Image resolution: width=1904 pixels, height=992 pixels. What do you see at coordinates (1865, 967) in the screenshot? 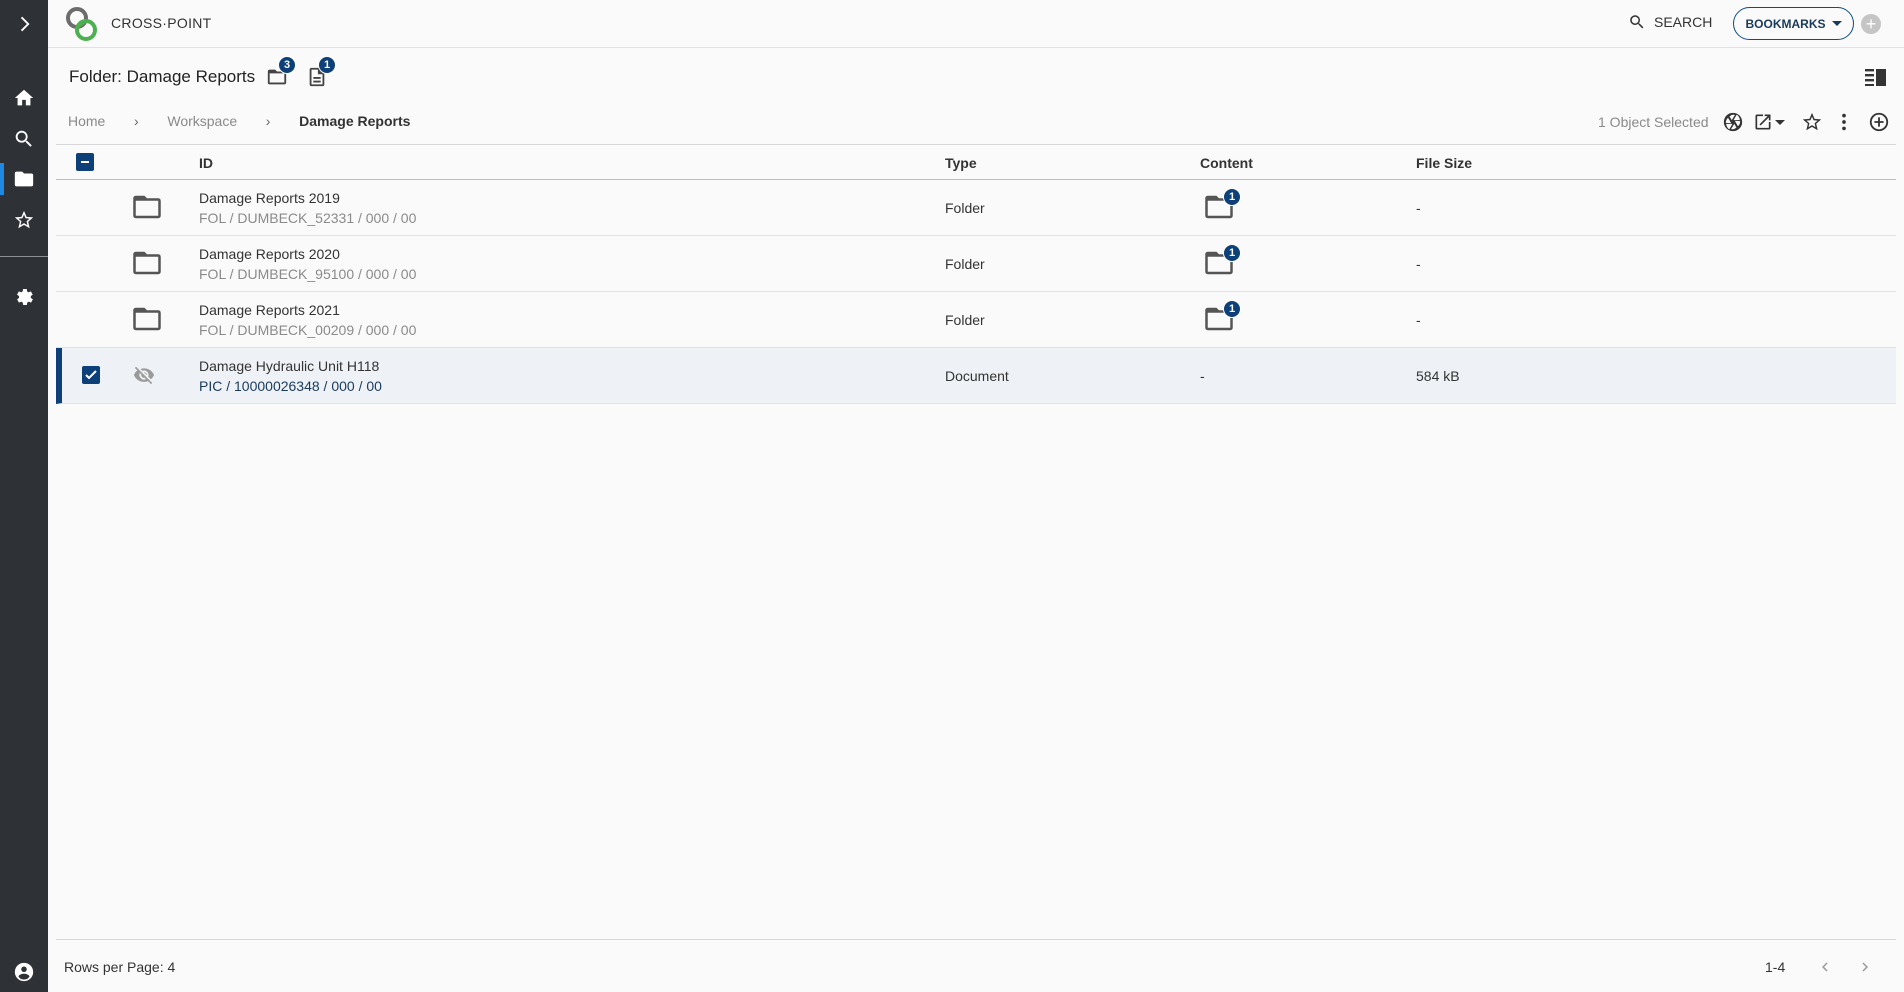
I see `next-page-icon` at bounding box center [1865, 967].